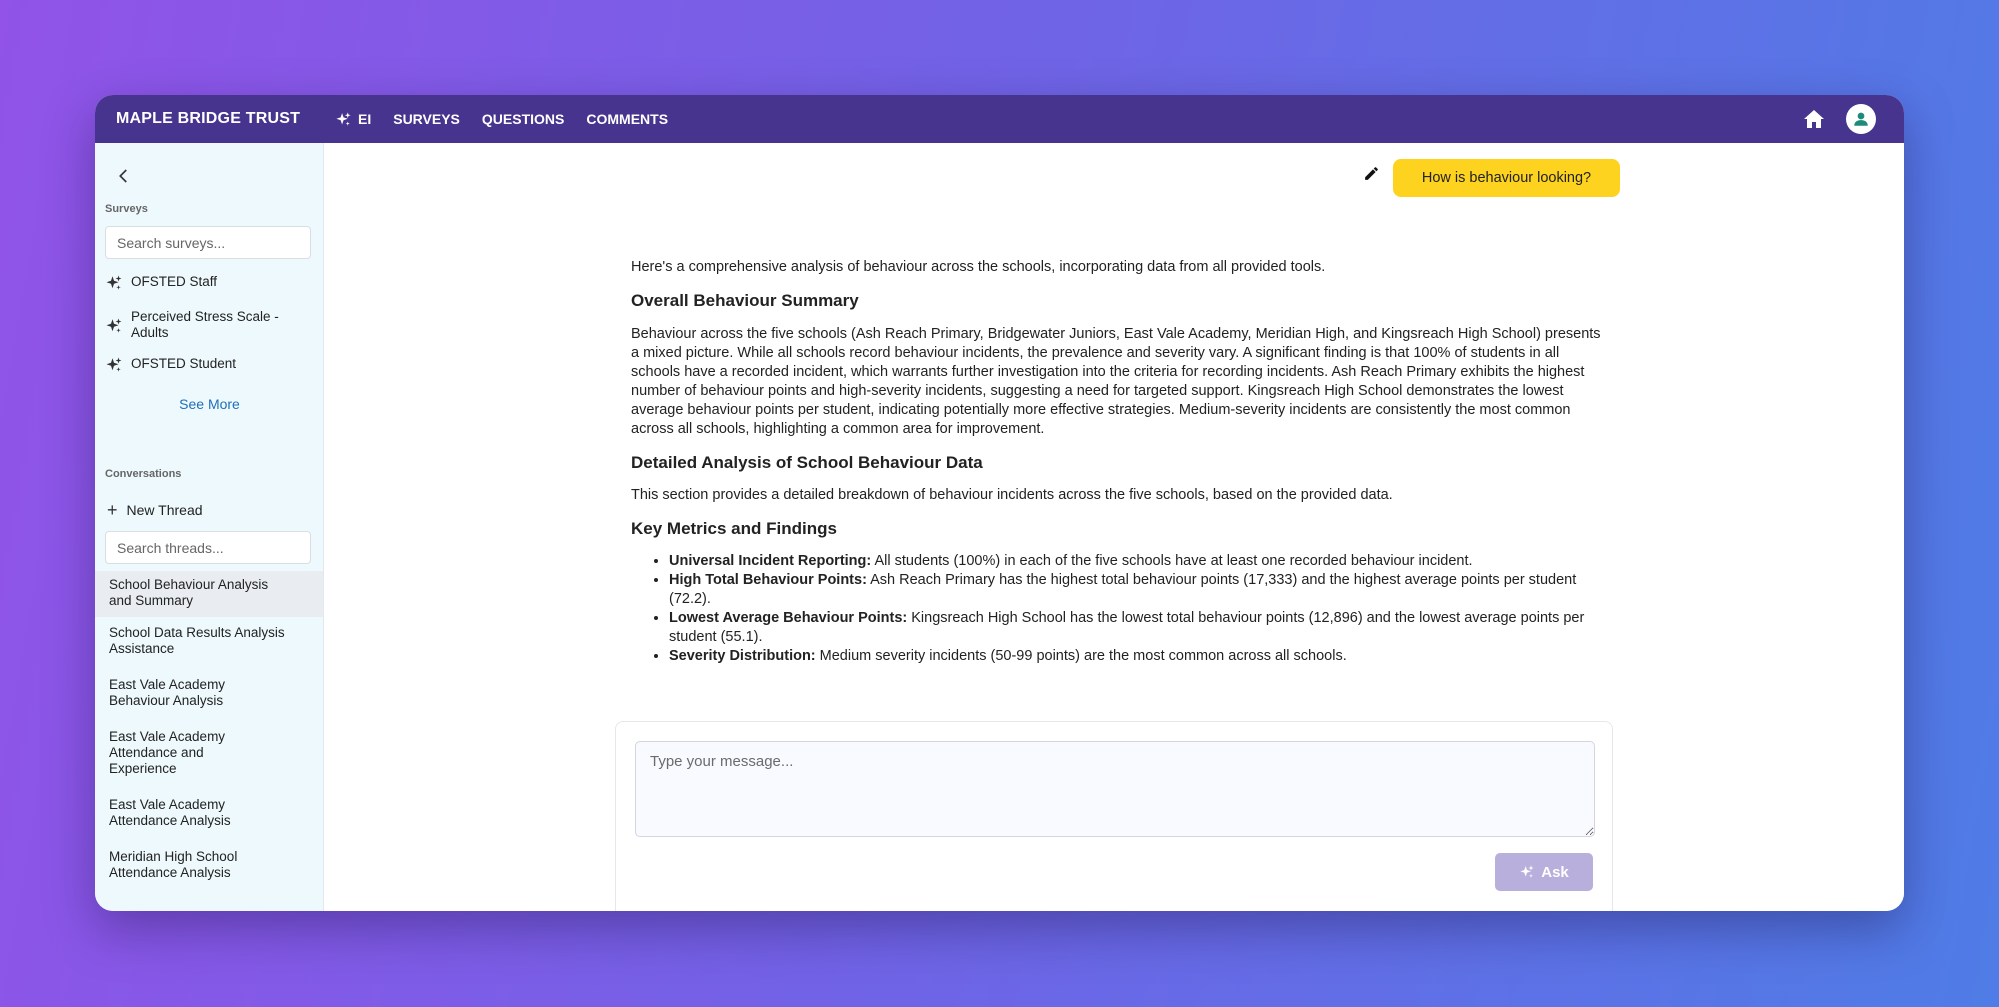 The width and height of the screenshot is (1999, 1007). I want to click on chevron-left-icon, so click(124, 176).